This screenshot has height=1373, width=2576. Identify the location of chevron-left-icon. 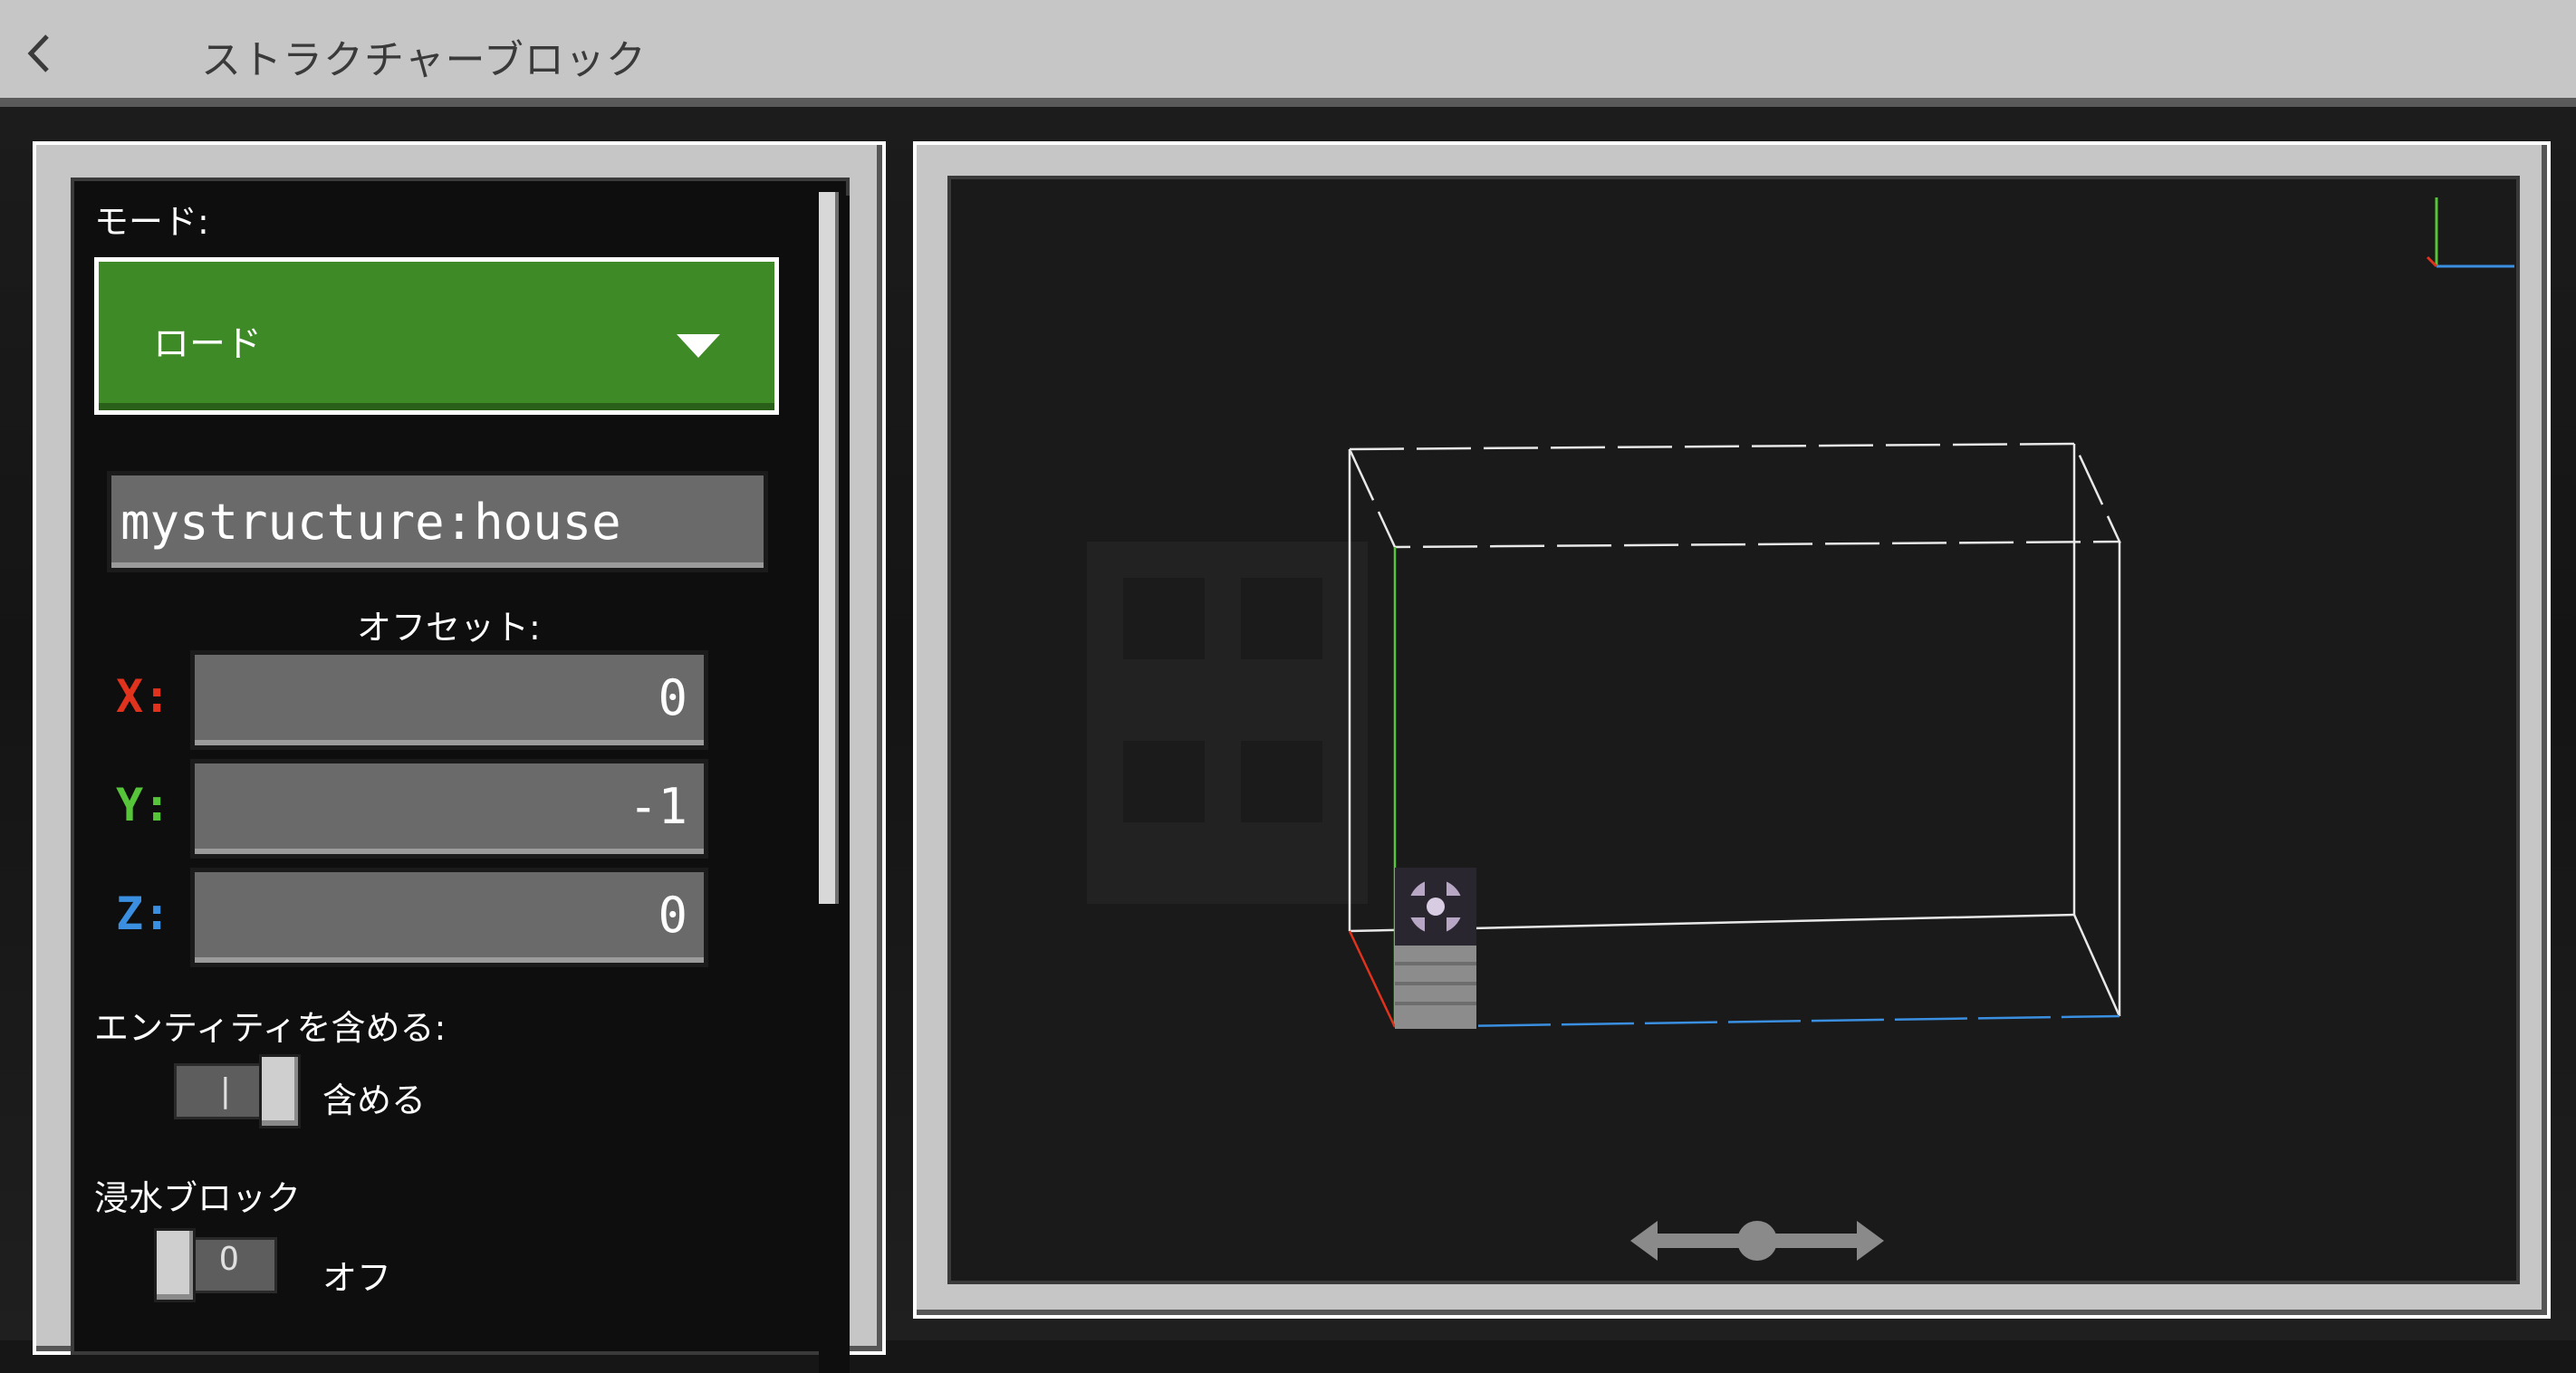
(40, 53).